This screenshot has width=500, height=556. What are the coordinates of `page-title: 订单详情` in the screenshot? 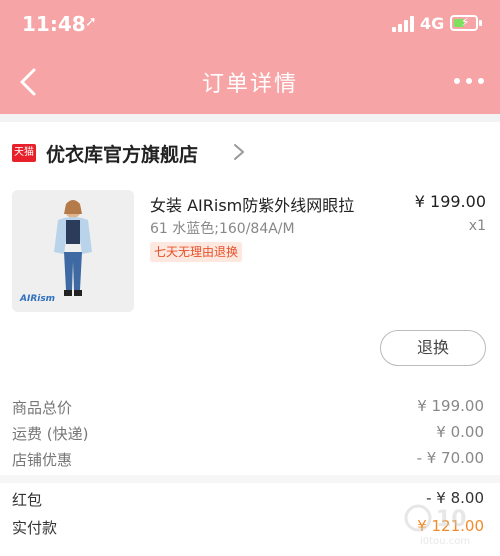 It's located at (249, 84).